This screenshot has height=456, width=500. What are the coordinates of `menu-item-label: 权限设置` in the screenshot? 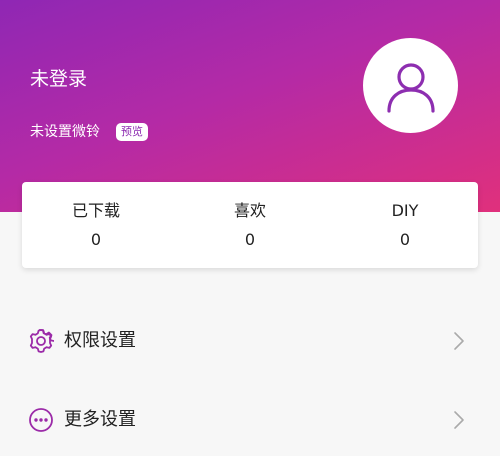 It's located at (100, 340).